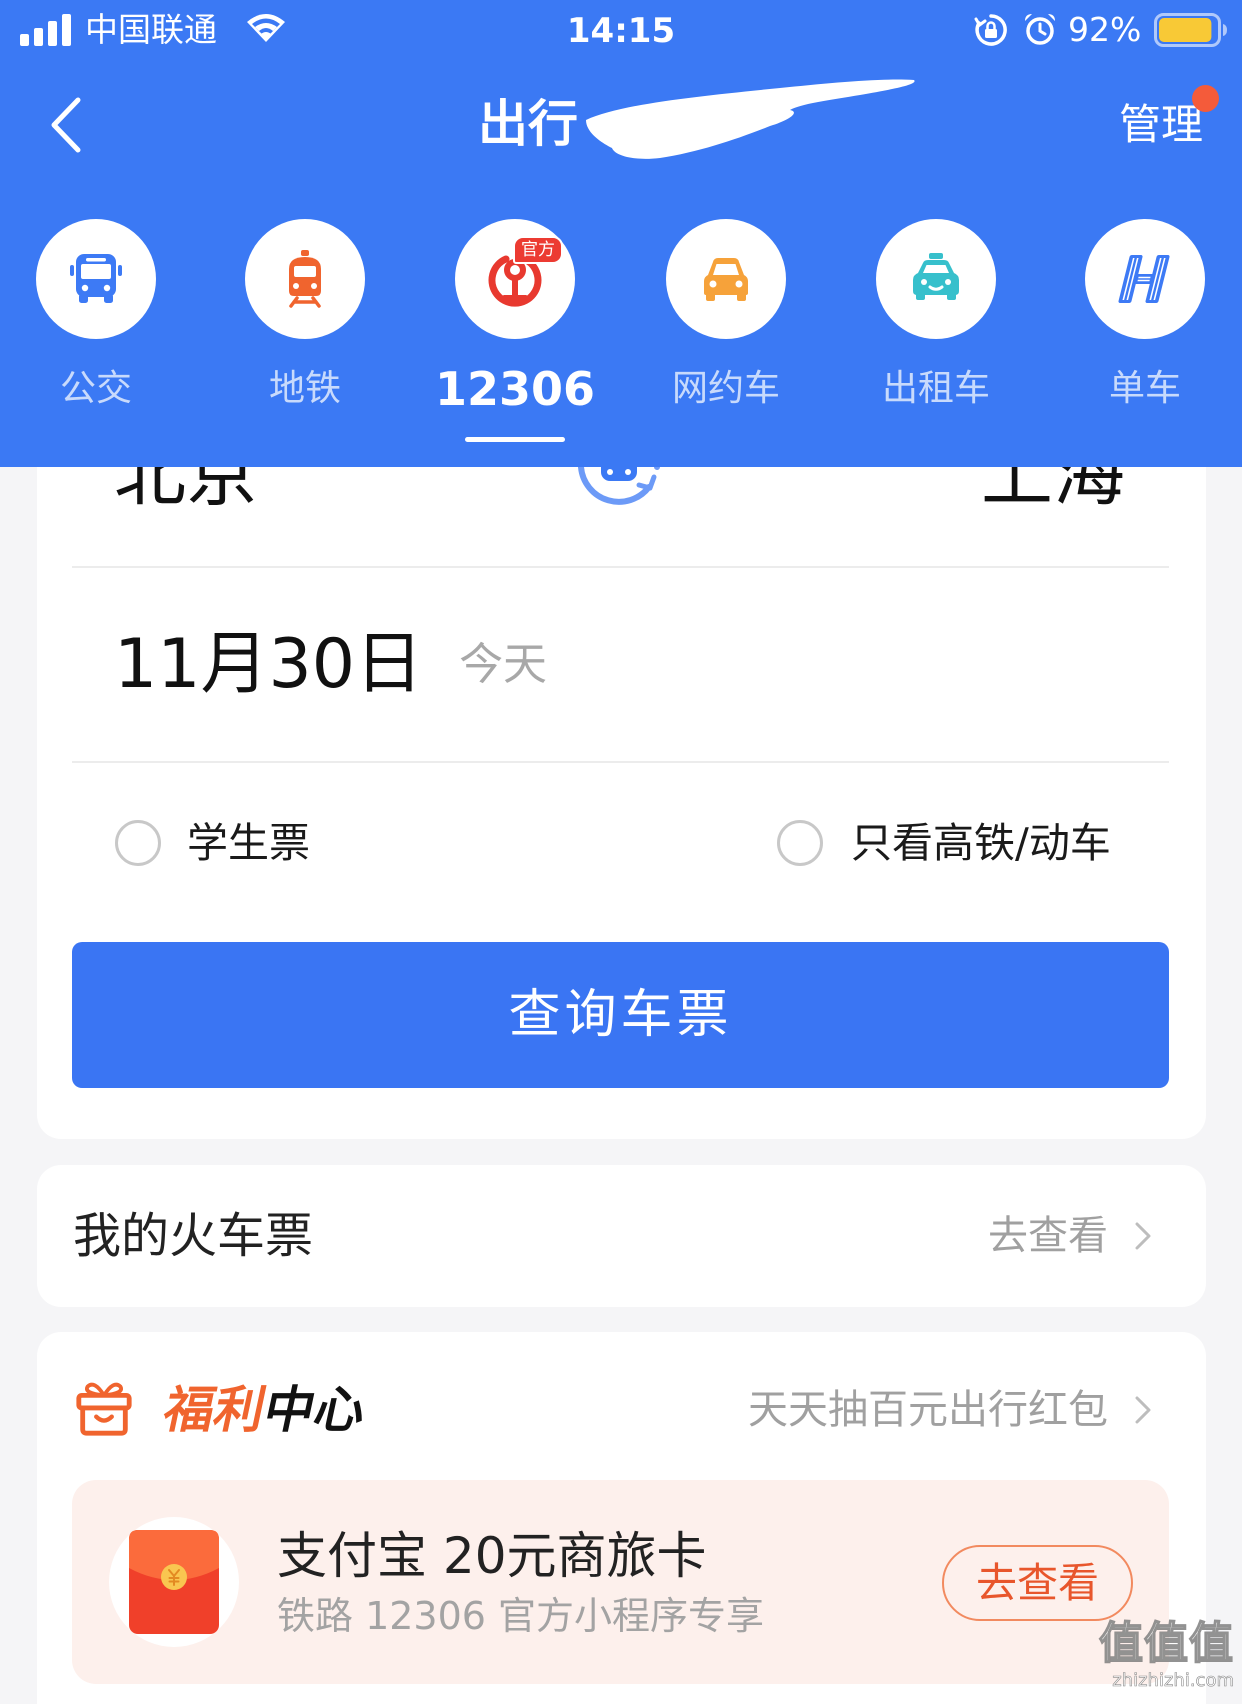 Image resolution: width=1242 pixels, height=1704 pixels. I want to click on back-button, so click(66, 125).